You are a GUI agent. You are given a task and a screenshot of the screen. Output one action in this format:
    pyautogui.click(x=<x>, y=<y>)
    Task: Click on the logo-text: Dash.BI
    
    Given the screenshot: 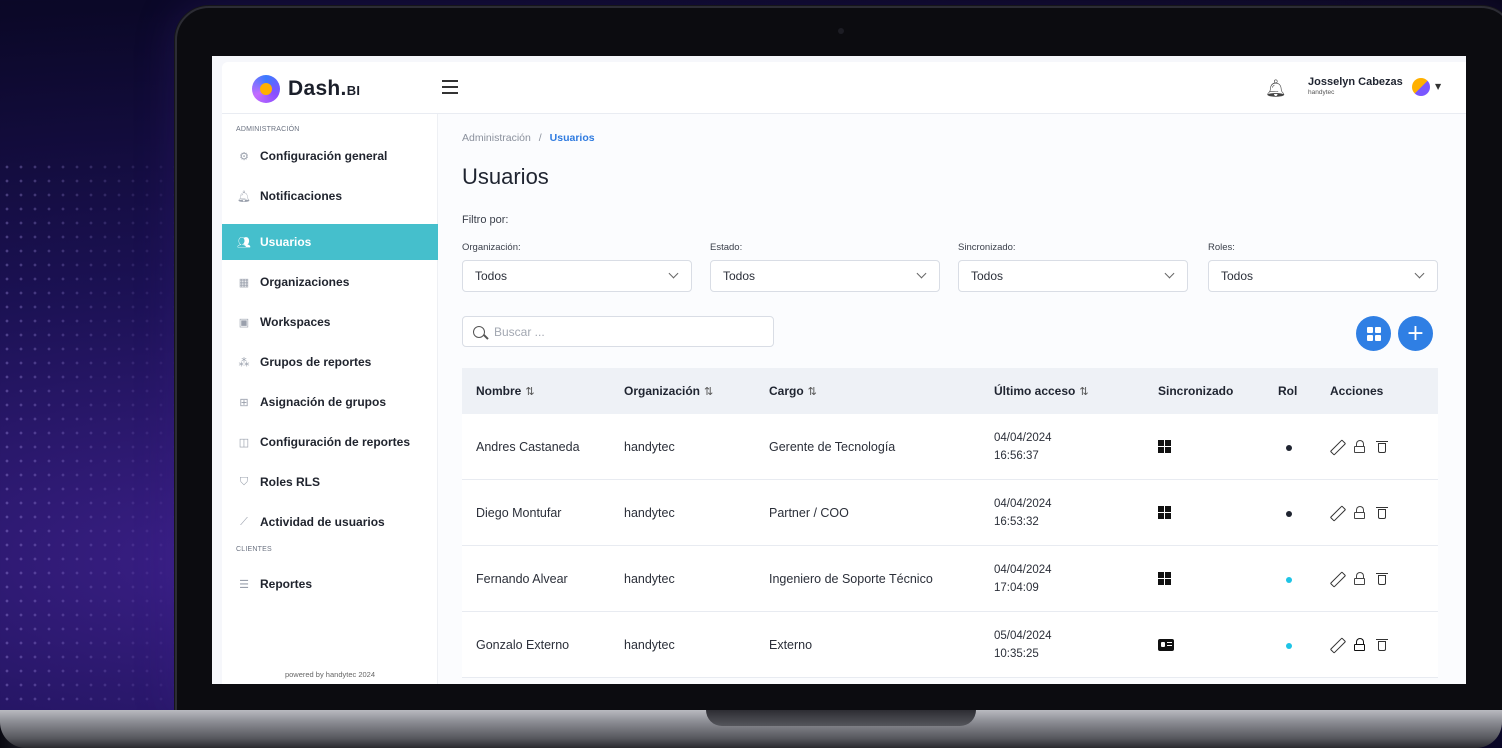 What is the action you would take?
    pyautogui.click(x=324, y=88)
    